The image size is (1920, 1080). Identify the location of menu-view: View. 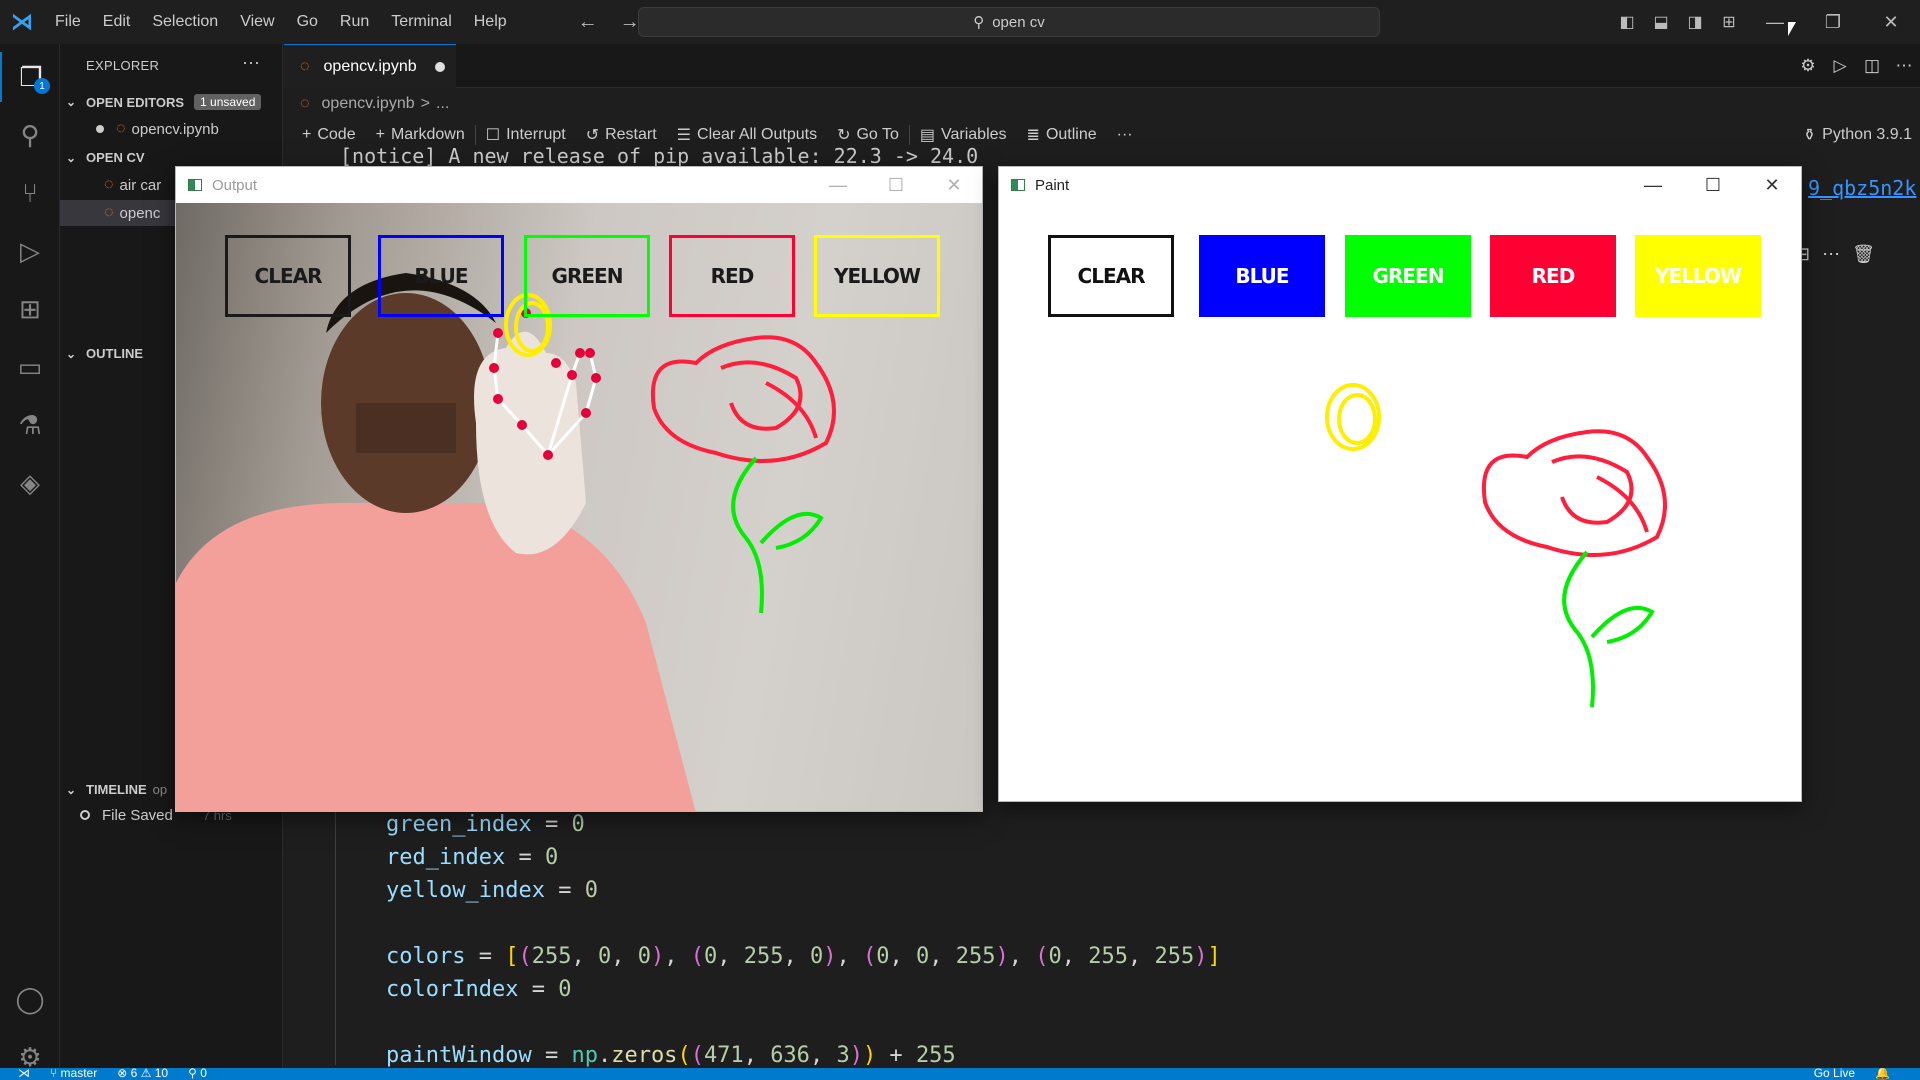
(257, 22).